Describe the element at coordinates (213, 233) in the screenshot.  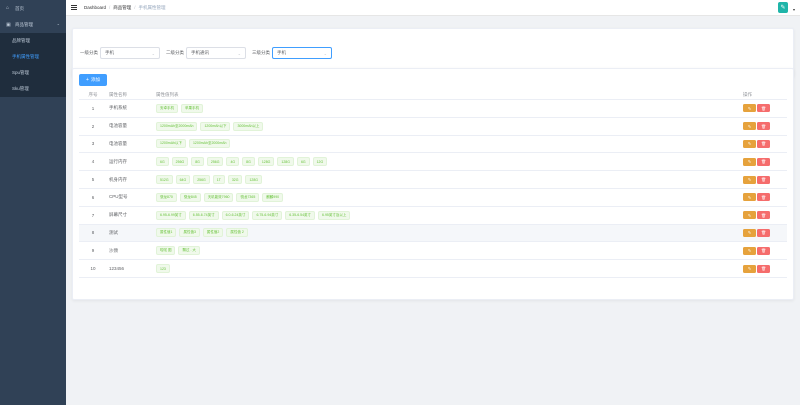
I see `attr-value-tag: 属性值2` at that location.